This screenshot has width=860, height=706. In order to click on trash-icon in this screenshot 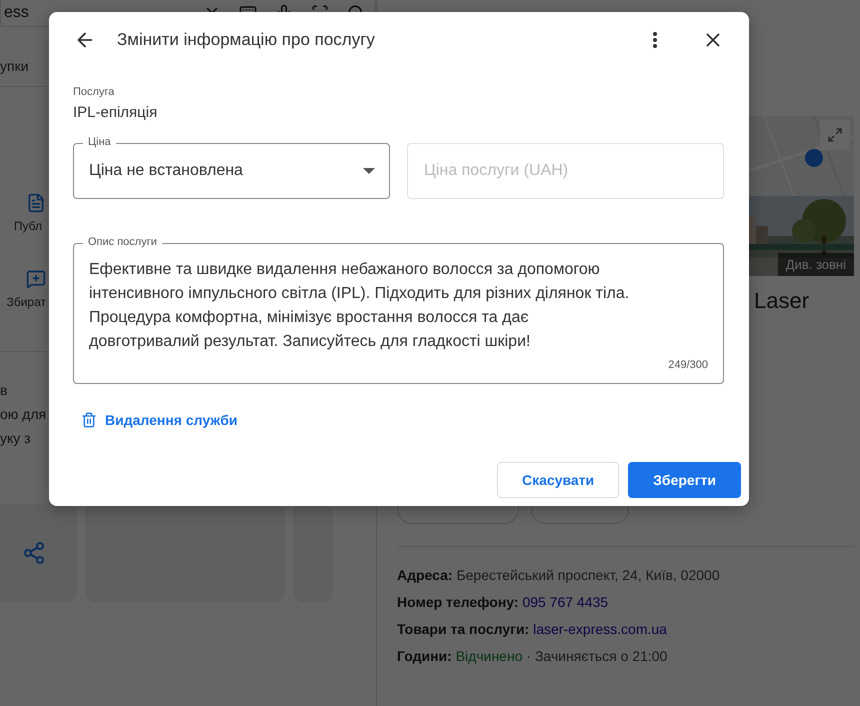, I will do `click(89, 420)`.